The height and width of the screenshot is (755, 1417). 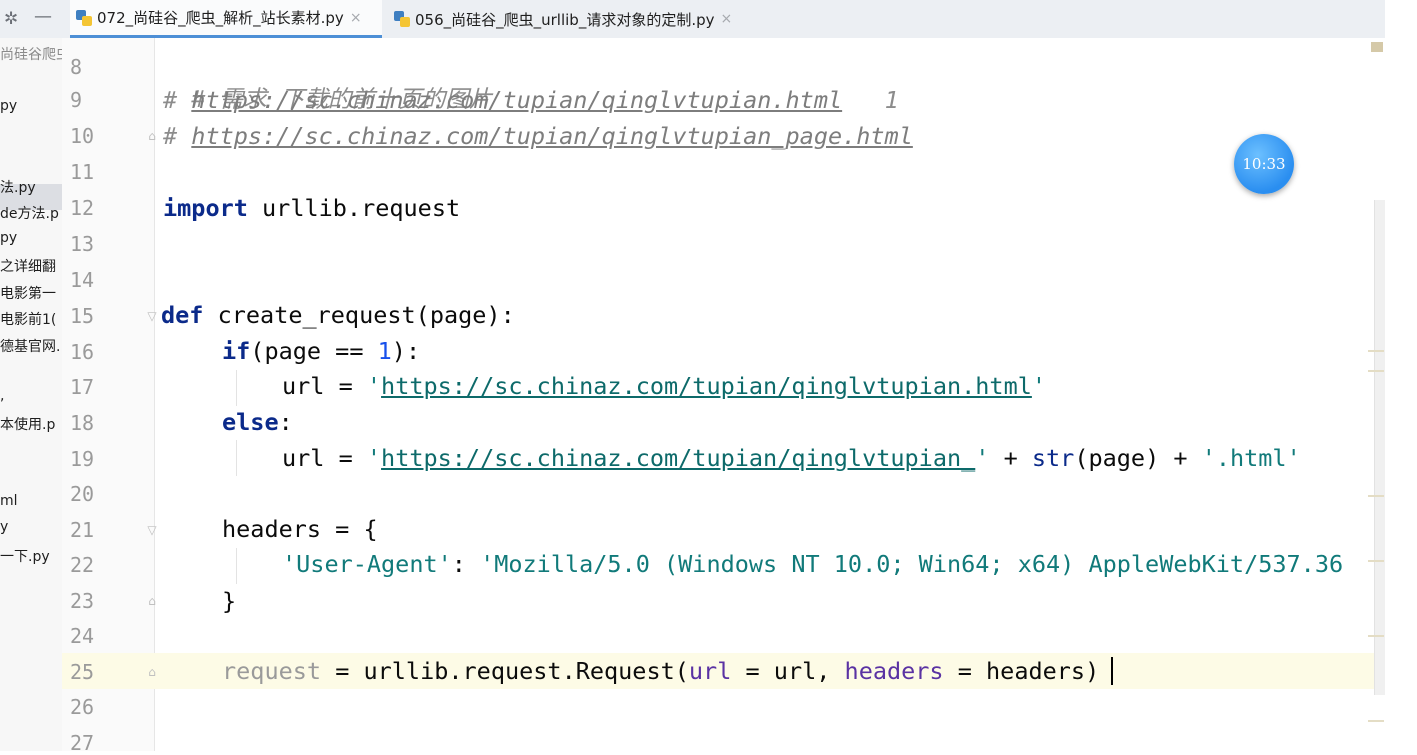 What do you see at coordinates (29, 213) in the screenshot?
I see `sidebar-item: de方法.p` at bounding box center [29, 213].